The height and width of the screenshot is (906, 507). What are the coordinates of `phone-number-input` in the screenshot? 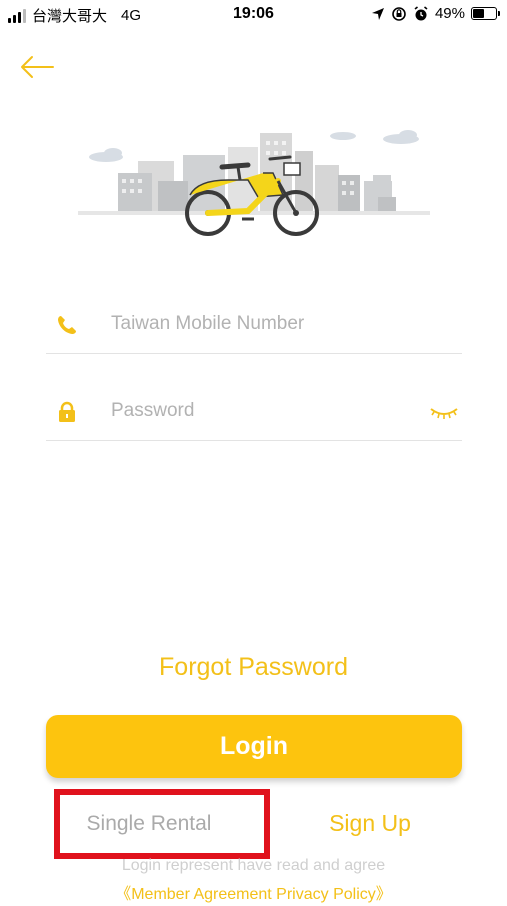 It's located at (261, 324).